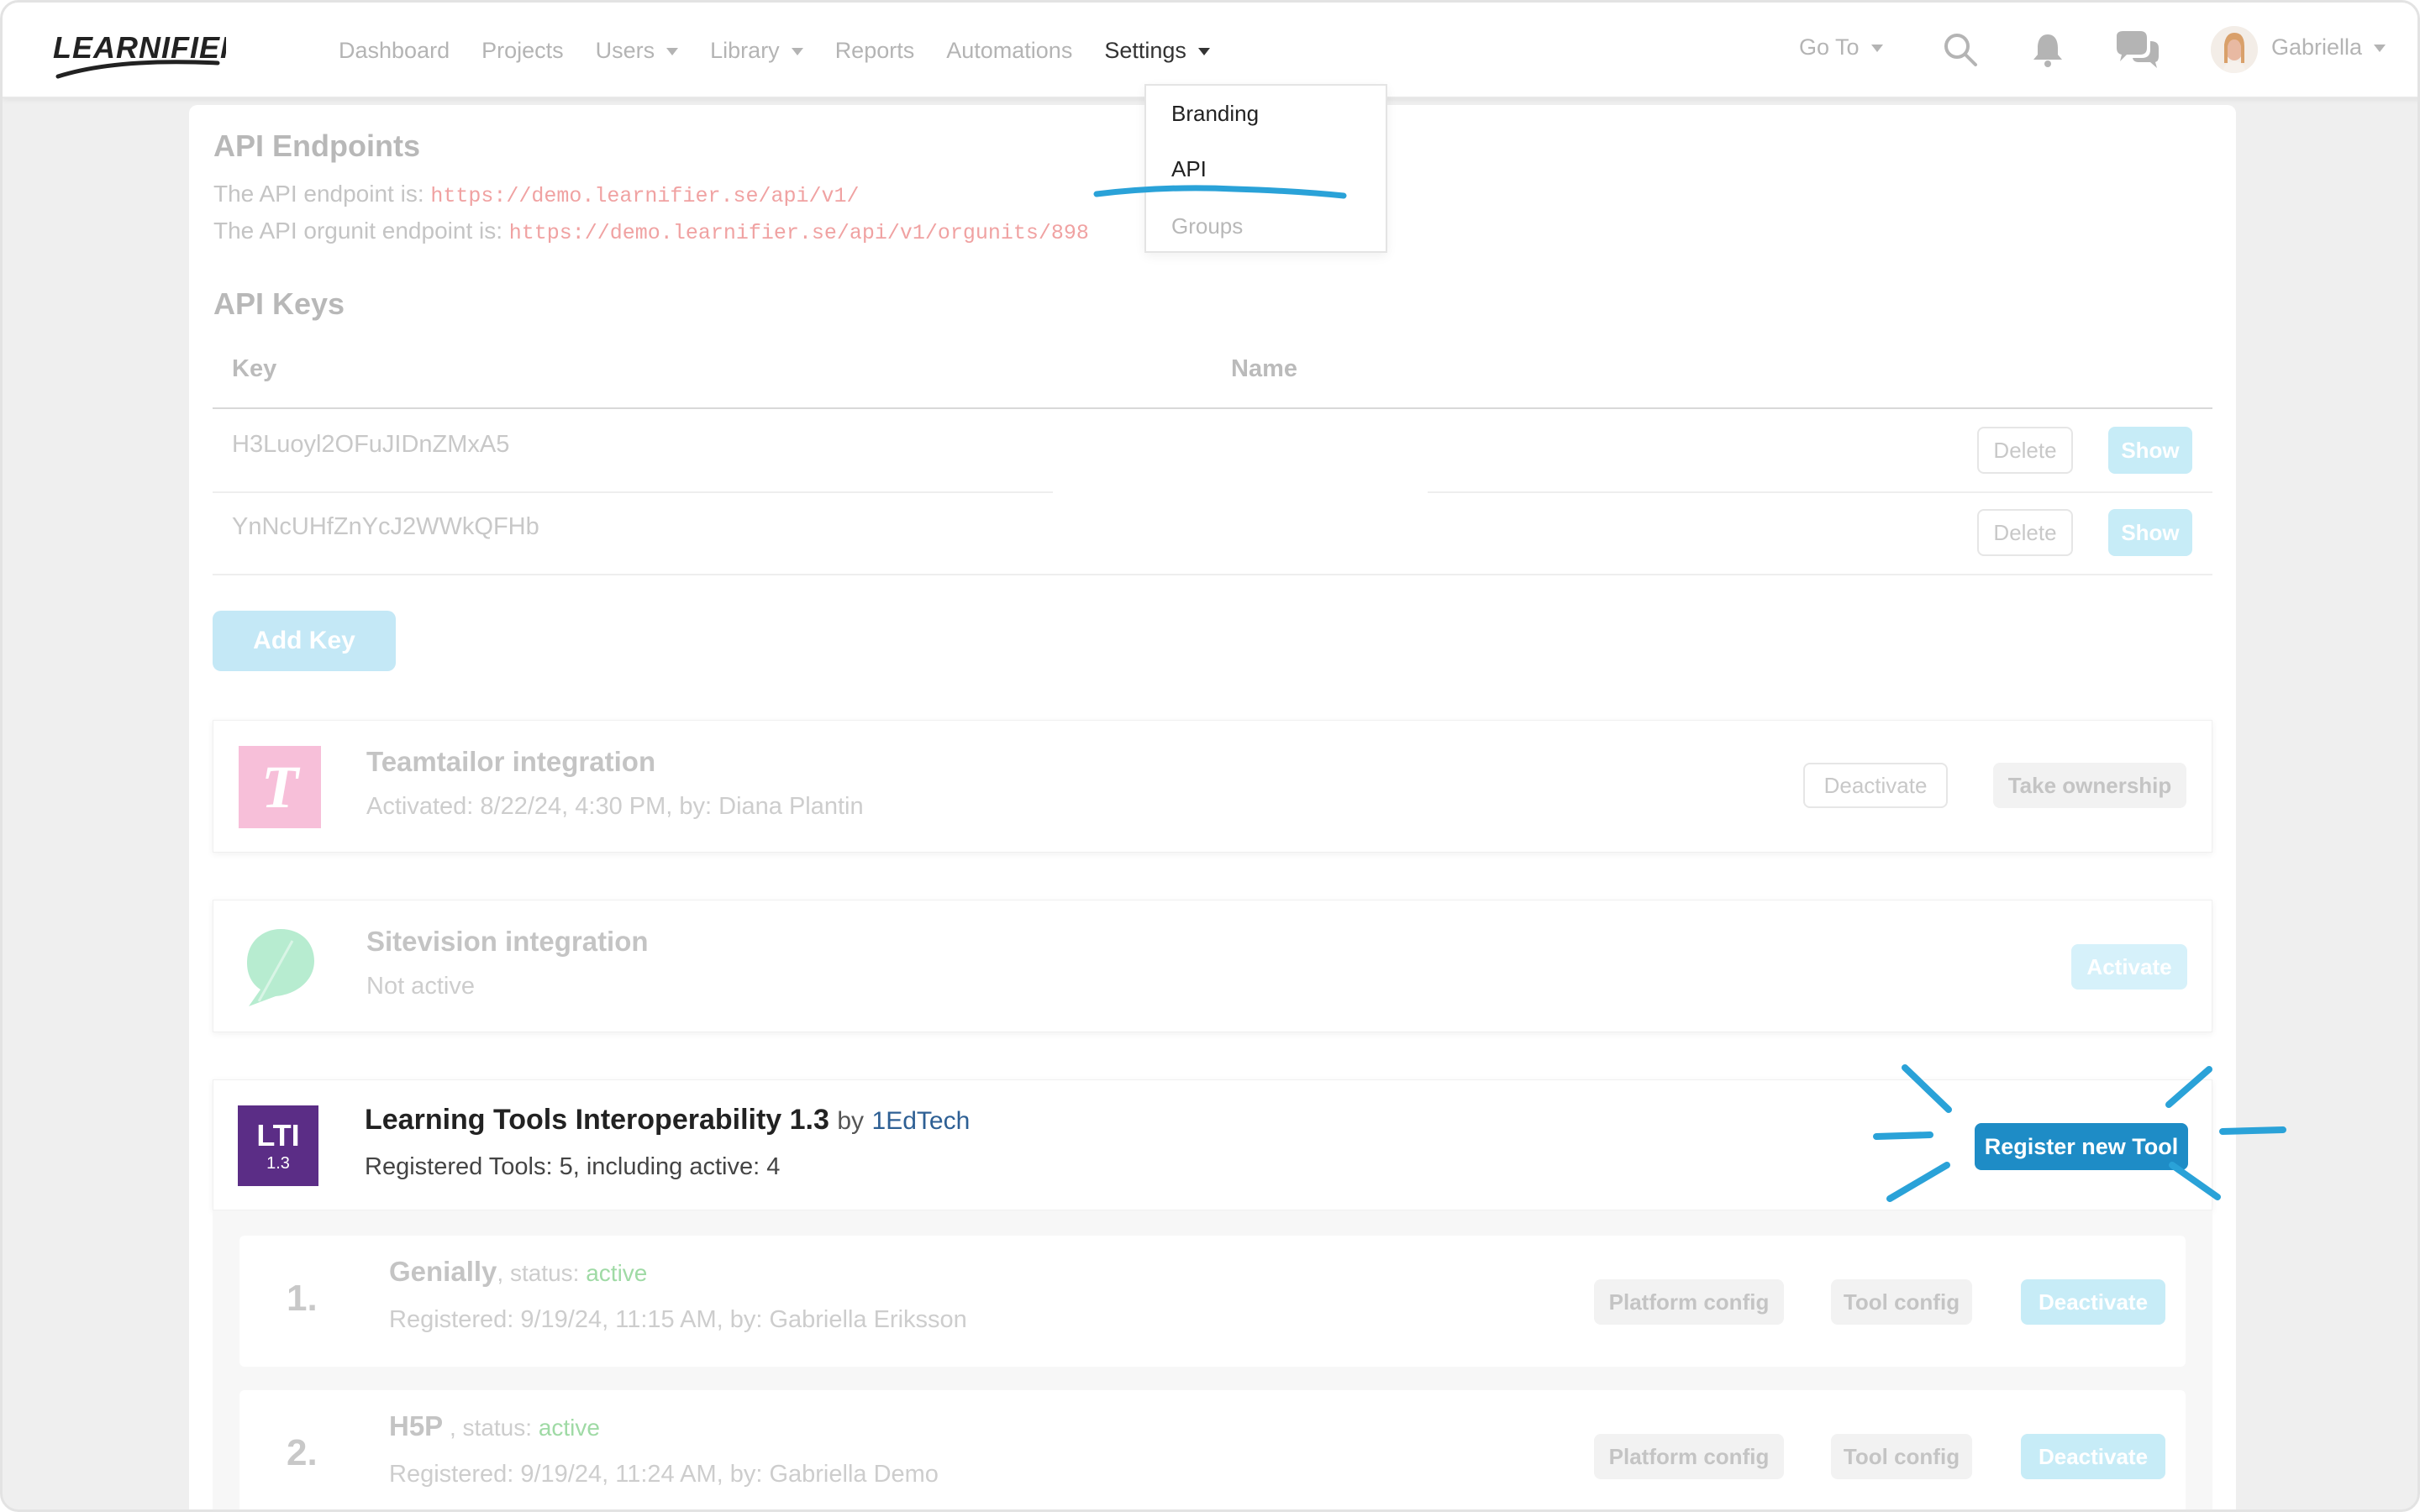 The image size is (2420, 1512). Describe the element at coordinates (2080, 1133) in the screenshot. I see `annotation-highlight-marks` at that location.